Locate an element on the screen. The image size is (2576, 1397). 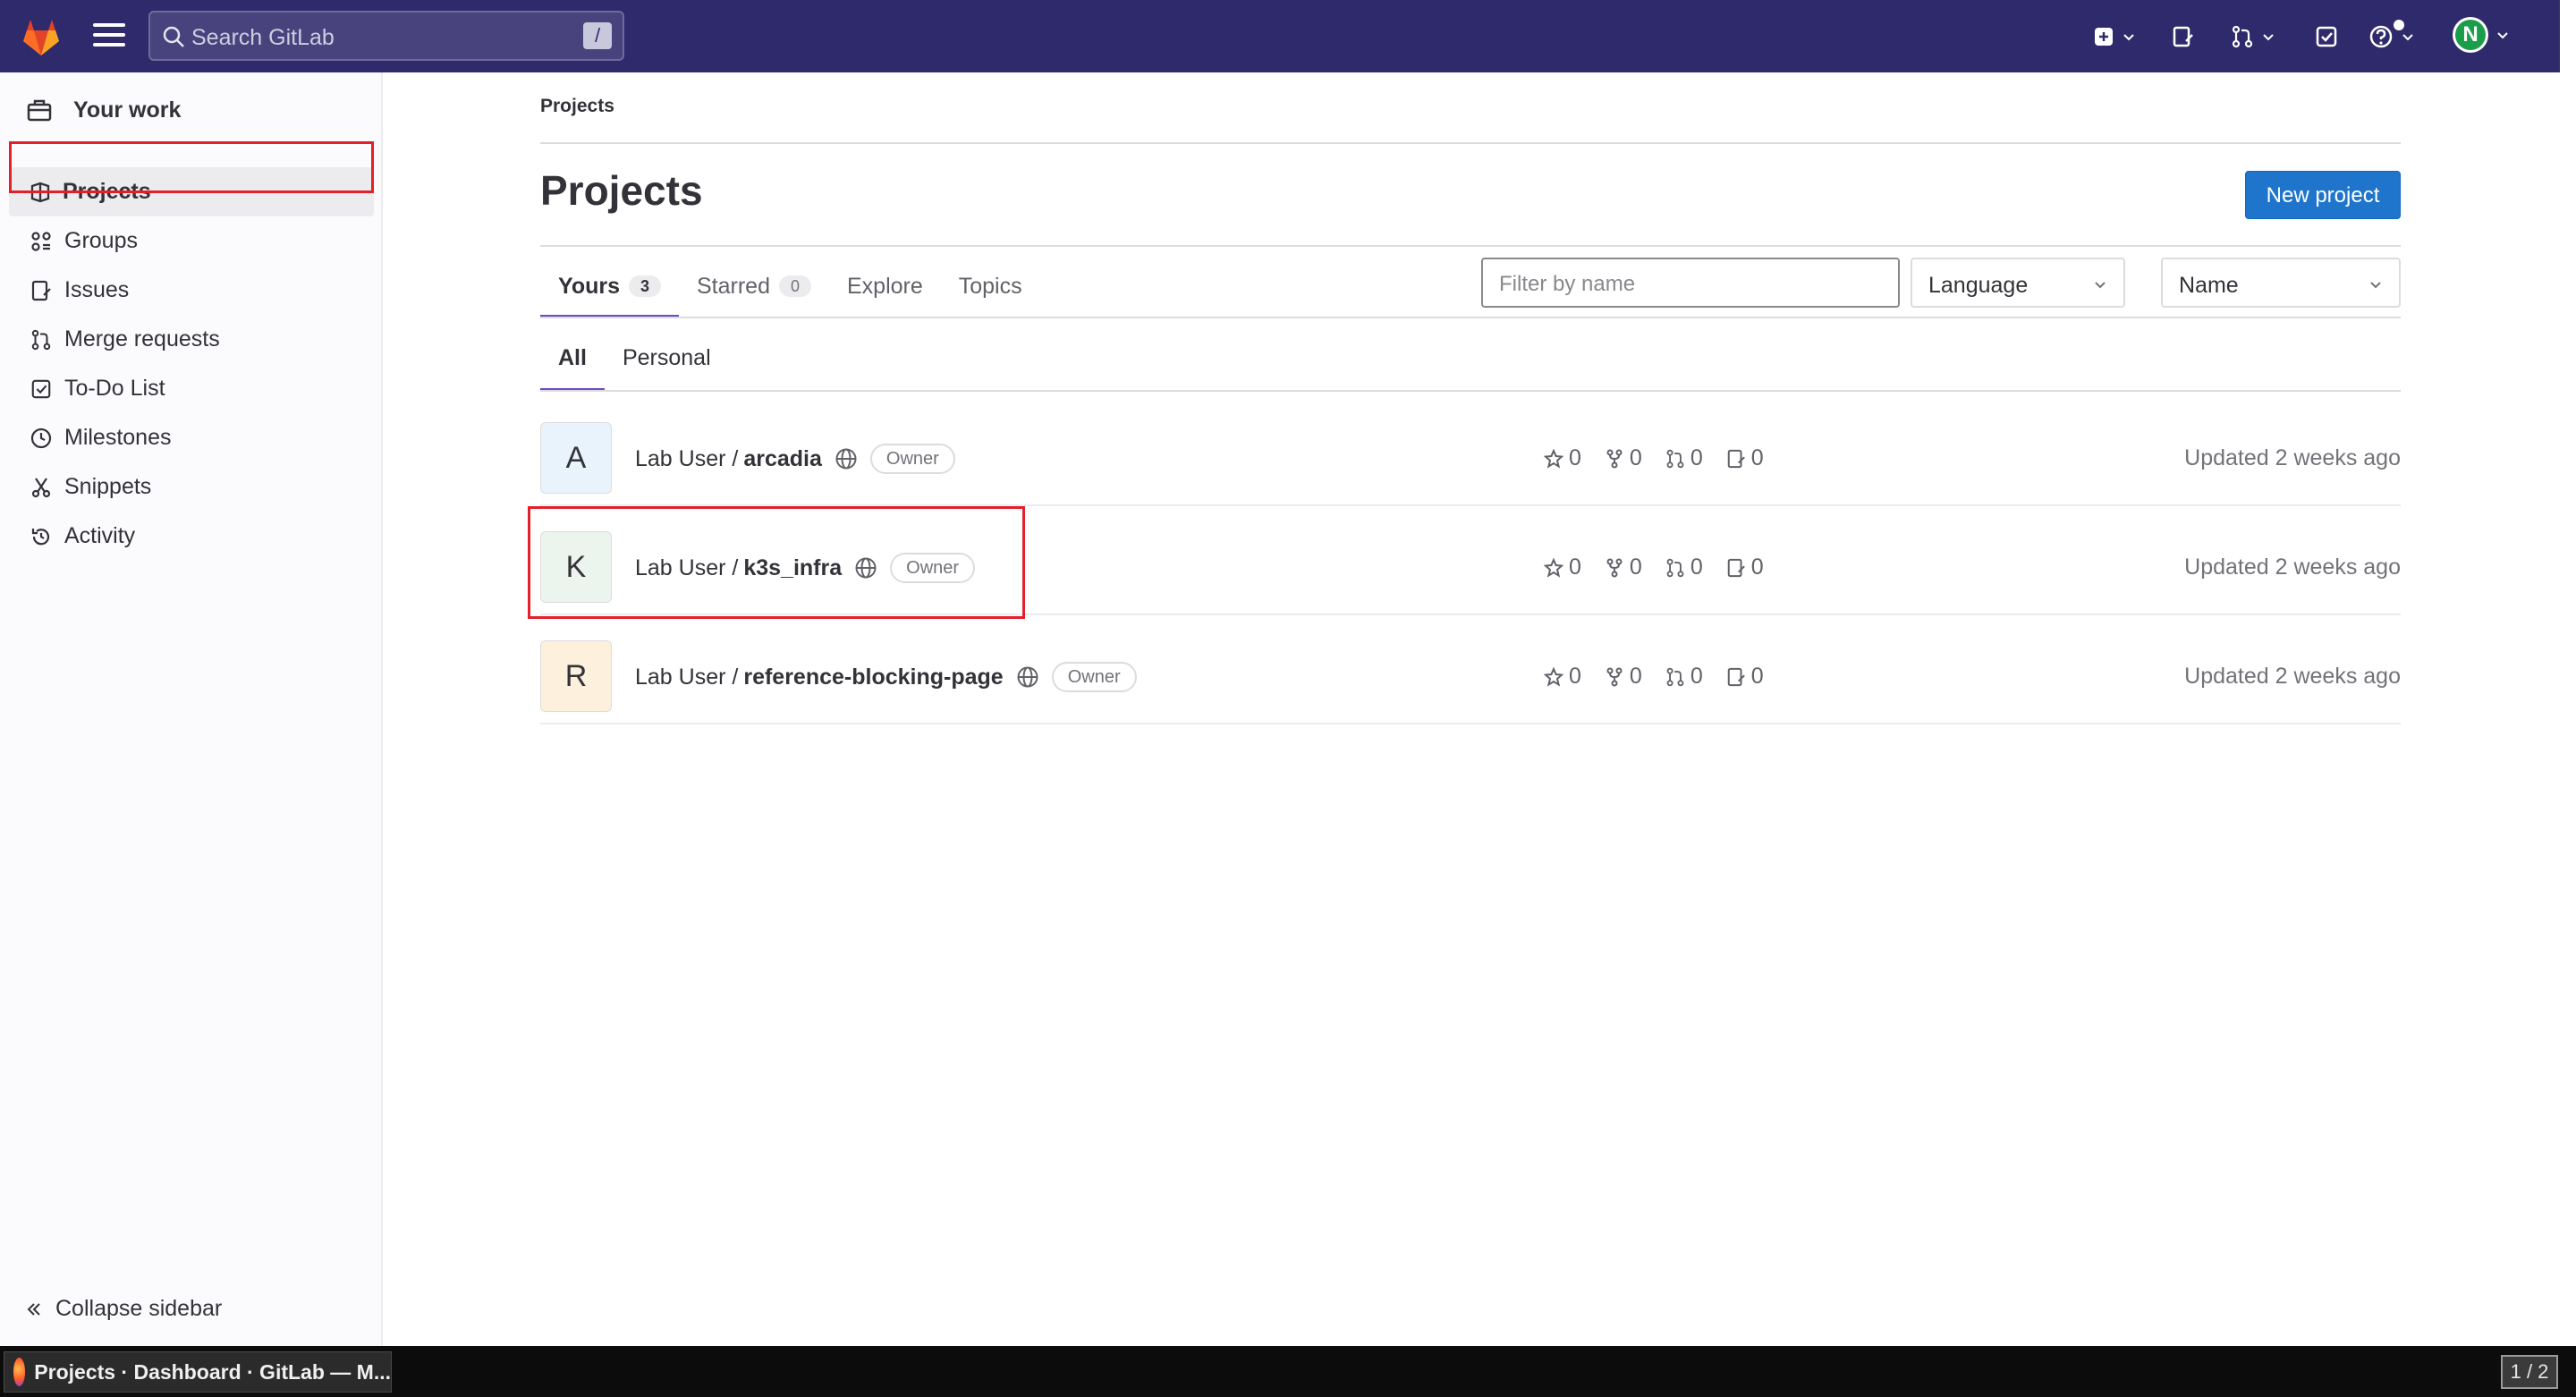
subtab-personal: Personal is located at coordinates (667, 358).